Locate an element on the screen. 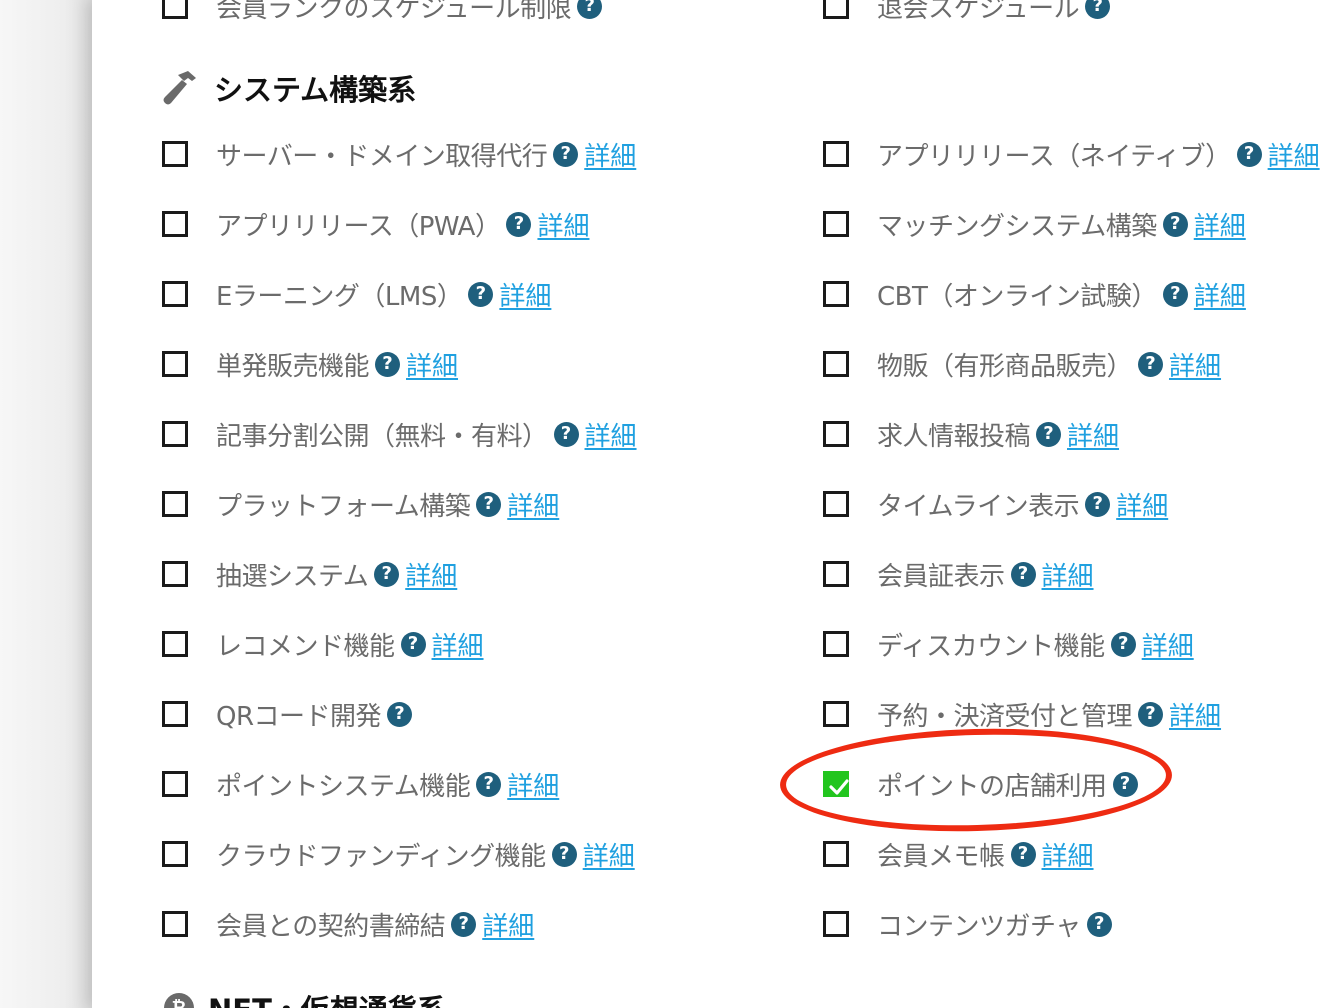 This screenshot has height=1008, width=1338. option-row: アプリリリース（PWA）? 詳細 is located at coordinates (375, 224).